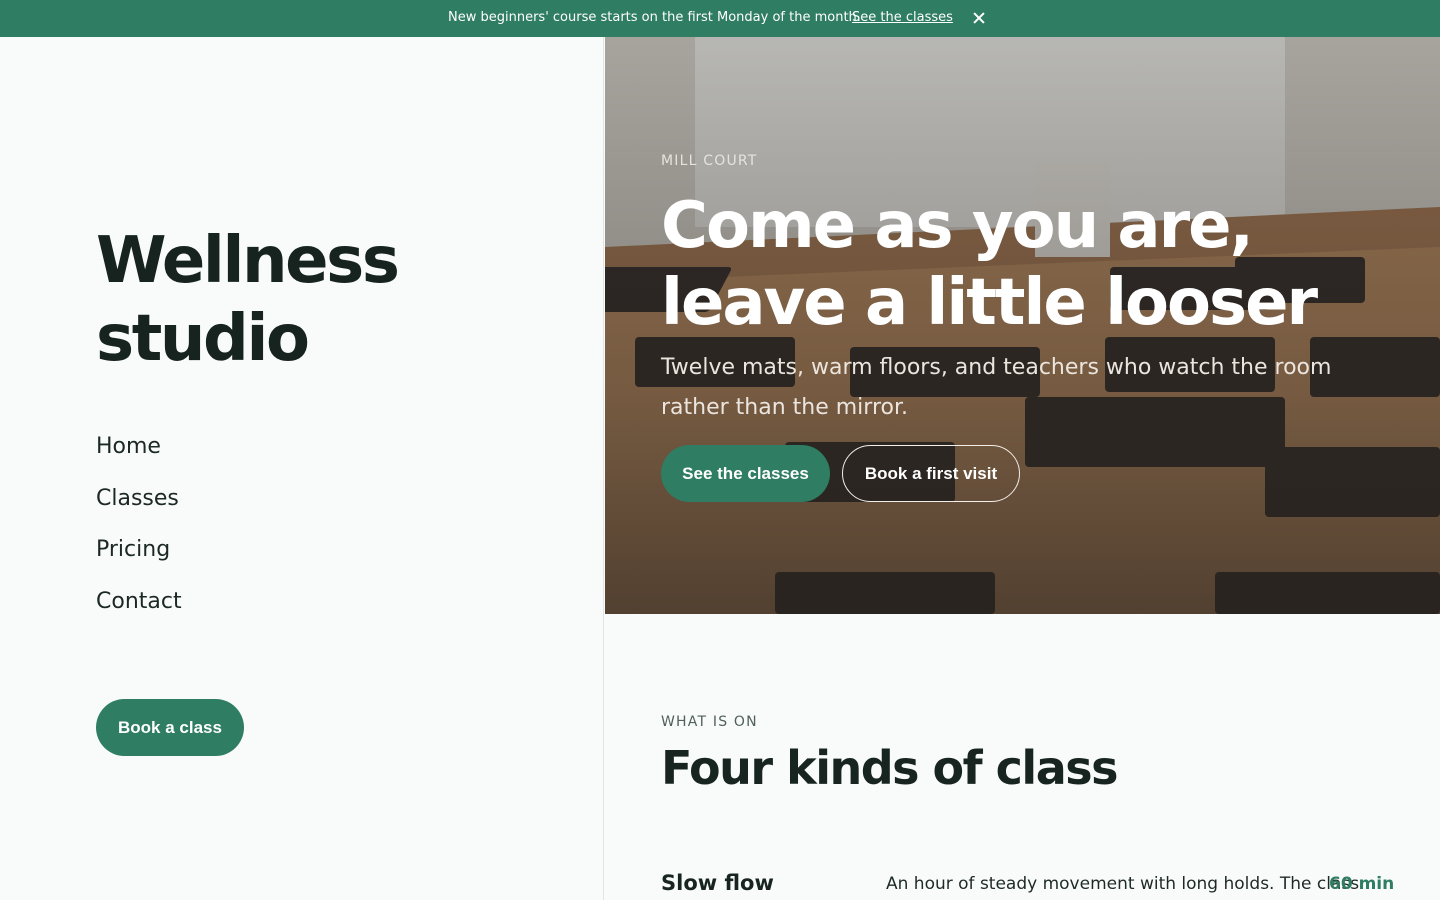 This screenshot has height=900, width=1440. Describe the element at coordinates (979, 18) in the screenshot. I see `close-icon` at that location.